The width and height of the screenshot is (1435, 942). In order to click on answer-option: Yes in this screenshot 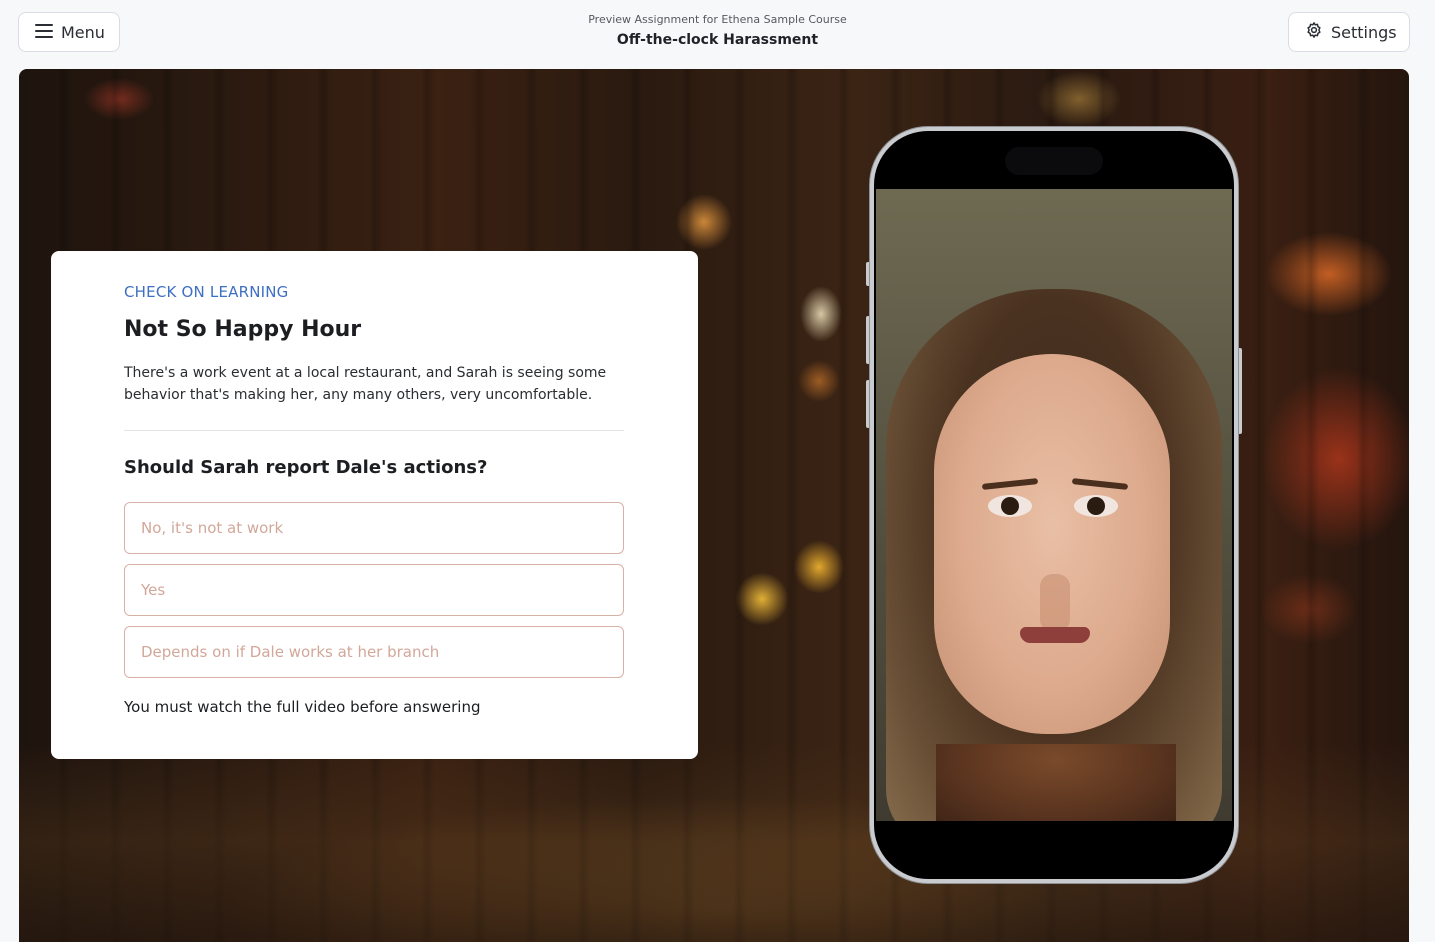, I will do `click(374, 590)`.